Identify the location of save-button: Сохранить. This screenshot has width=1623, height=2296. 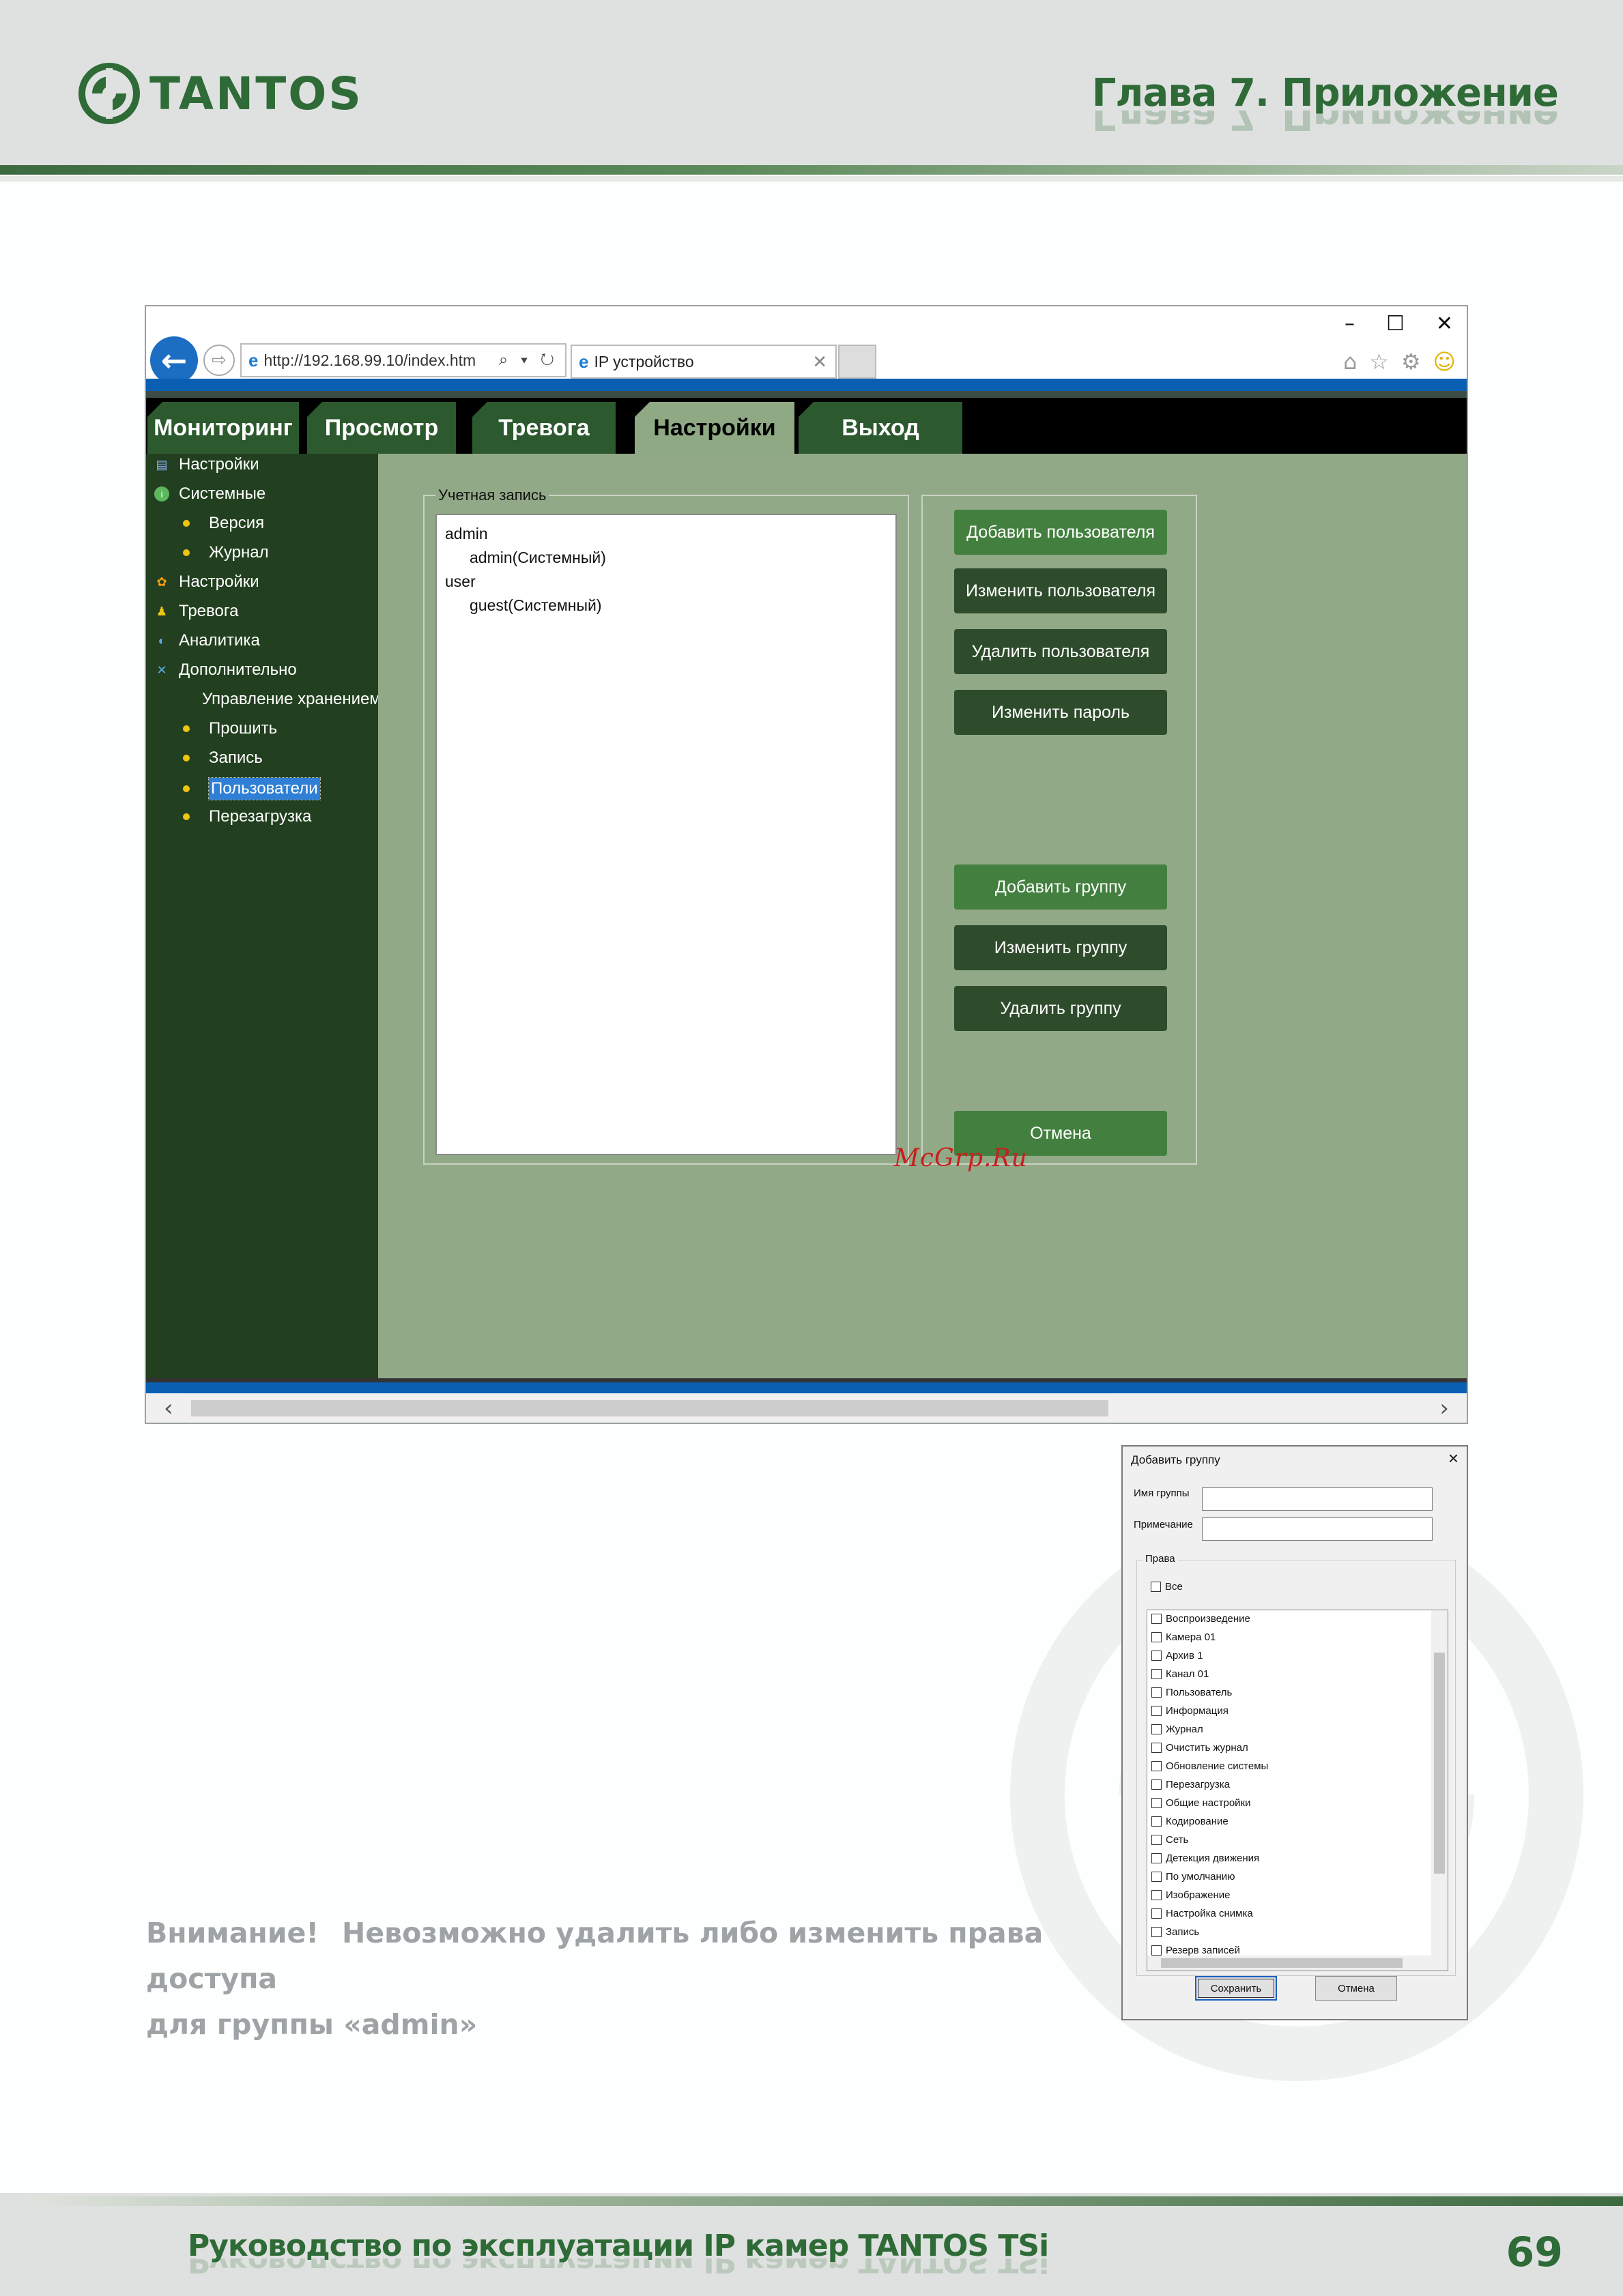
(1236, 1988).